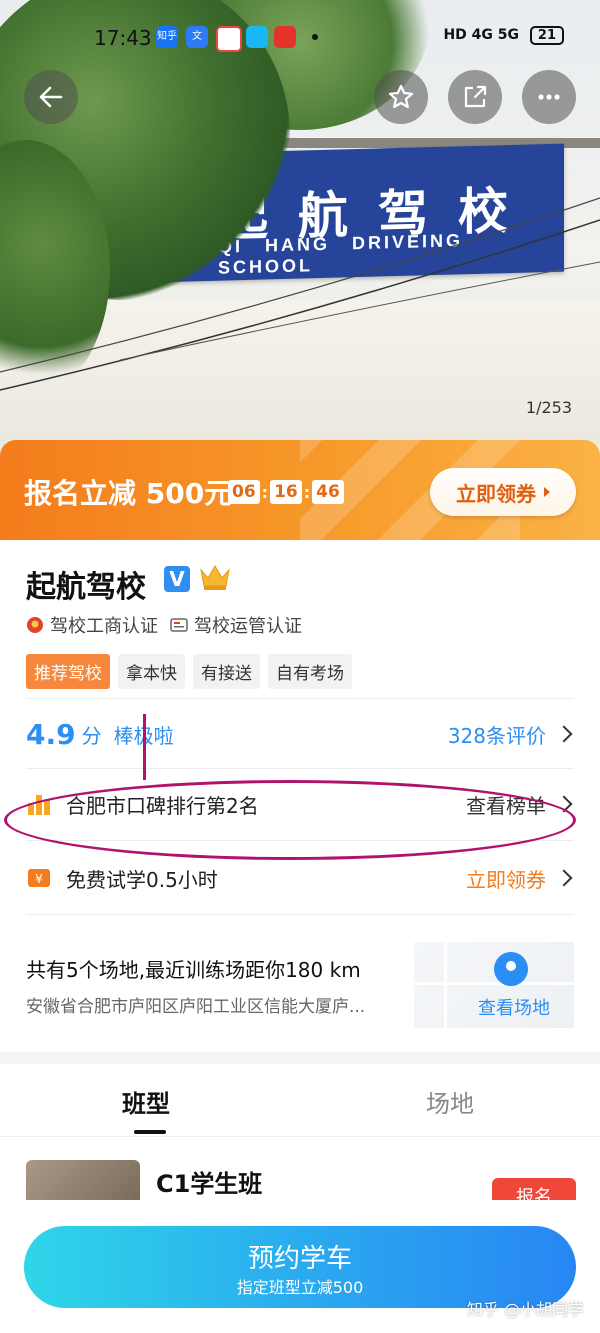  I want to click on annotation-ellipse, so click(290, 820).